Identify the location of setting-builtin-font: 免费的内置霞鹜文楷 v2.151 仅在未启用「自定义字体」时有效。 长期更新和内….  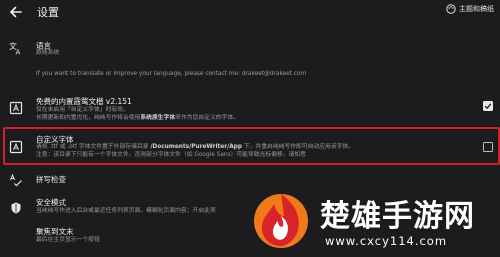
(250, 109).